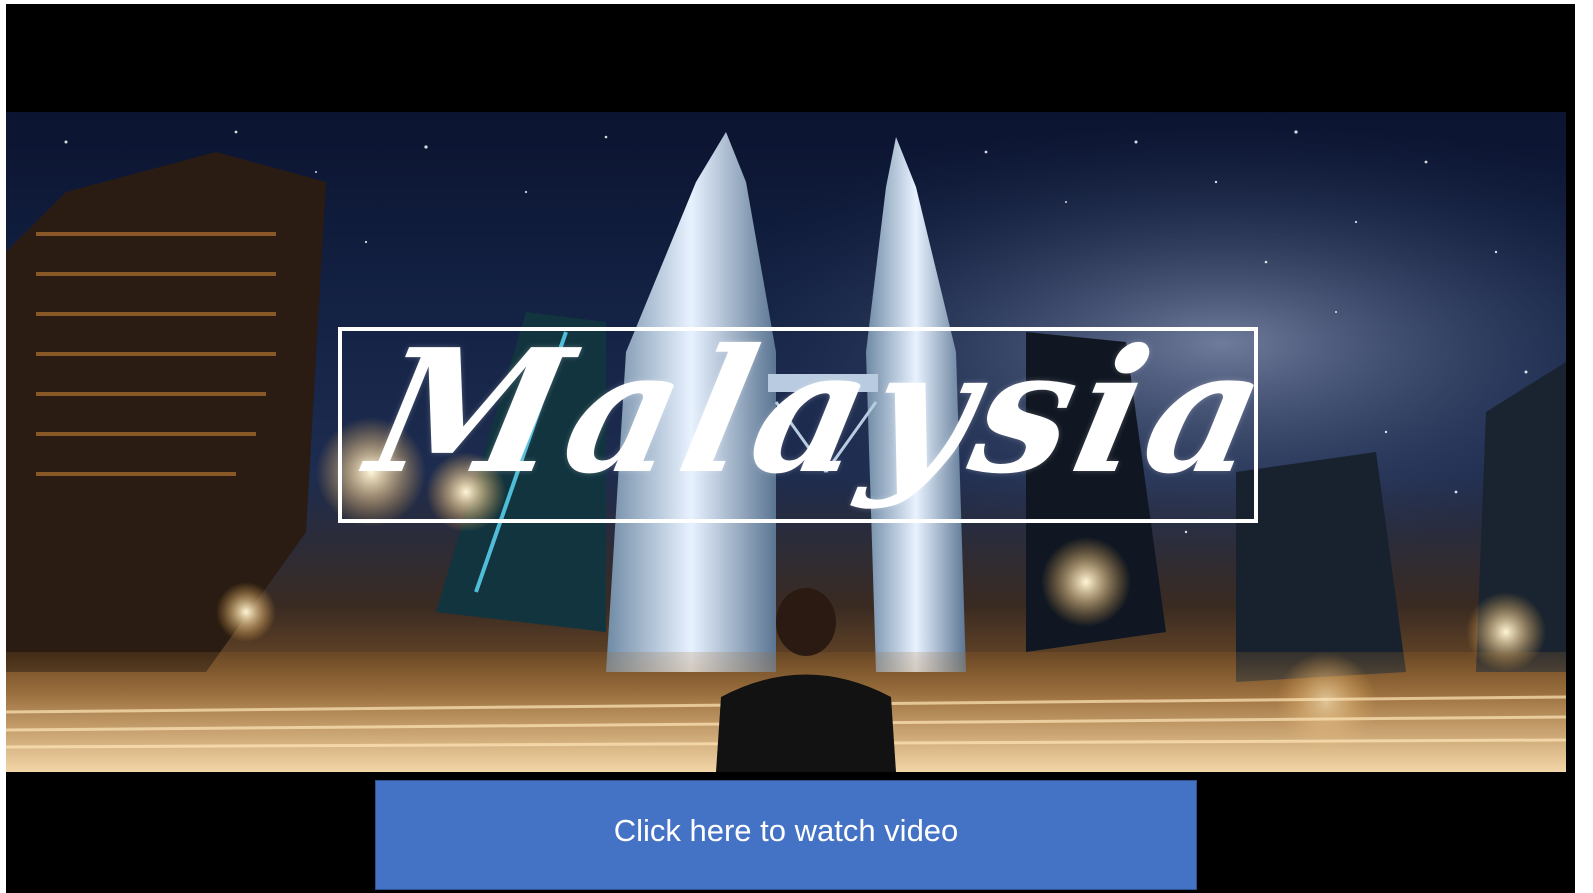 Image resolution: width=1593 pixels, height=893 pixels. I want to click on watch-video-button-label: Click here to watch video, so click(786, 830).